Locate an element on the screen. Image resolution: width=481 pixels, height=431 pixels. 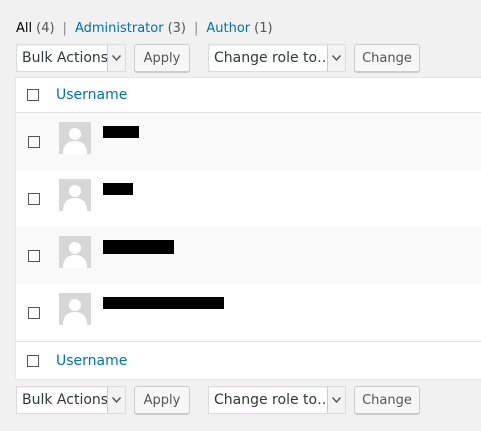
filter-all: All (4) is located at coordinates (35, 28).